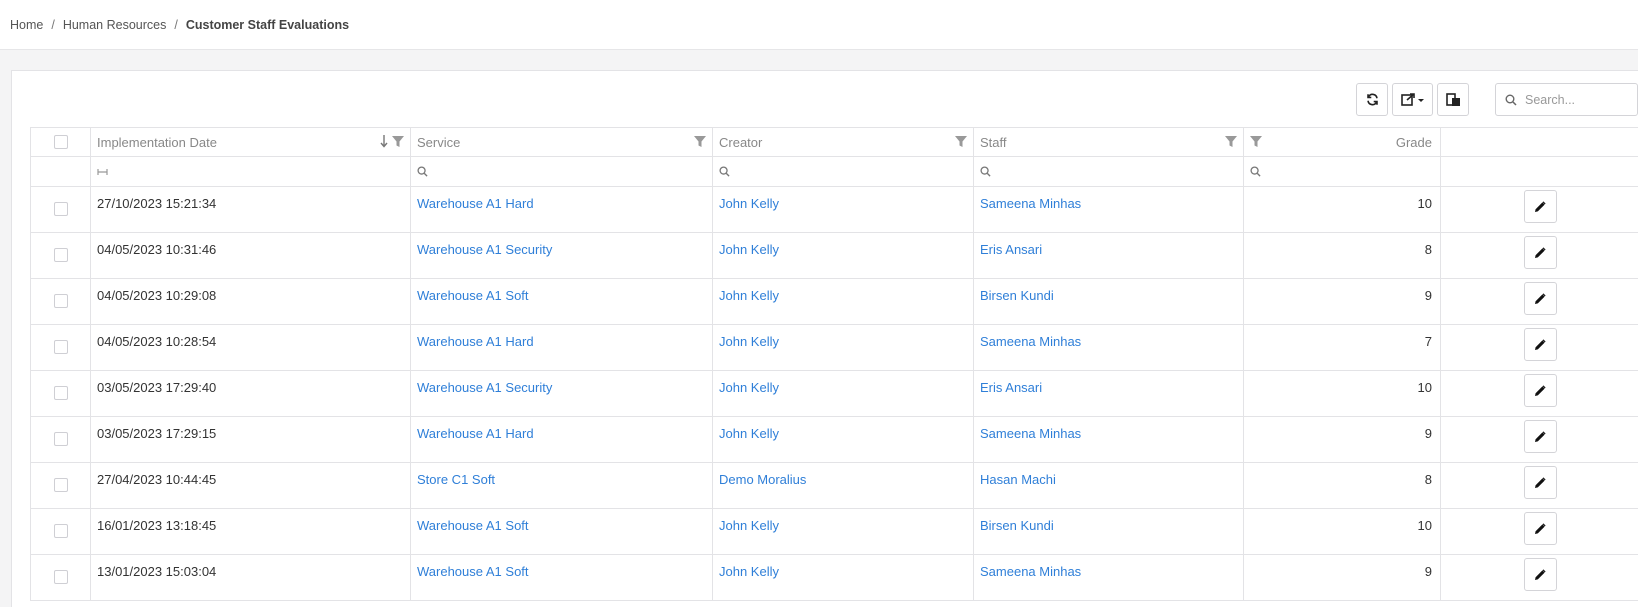 This screenshot has width=1638, height=607. I want to click on refresh-button, so click(1372, 99).